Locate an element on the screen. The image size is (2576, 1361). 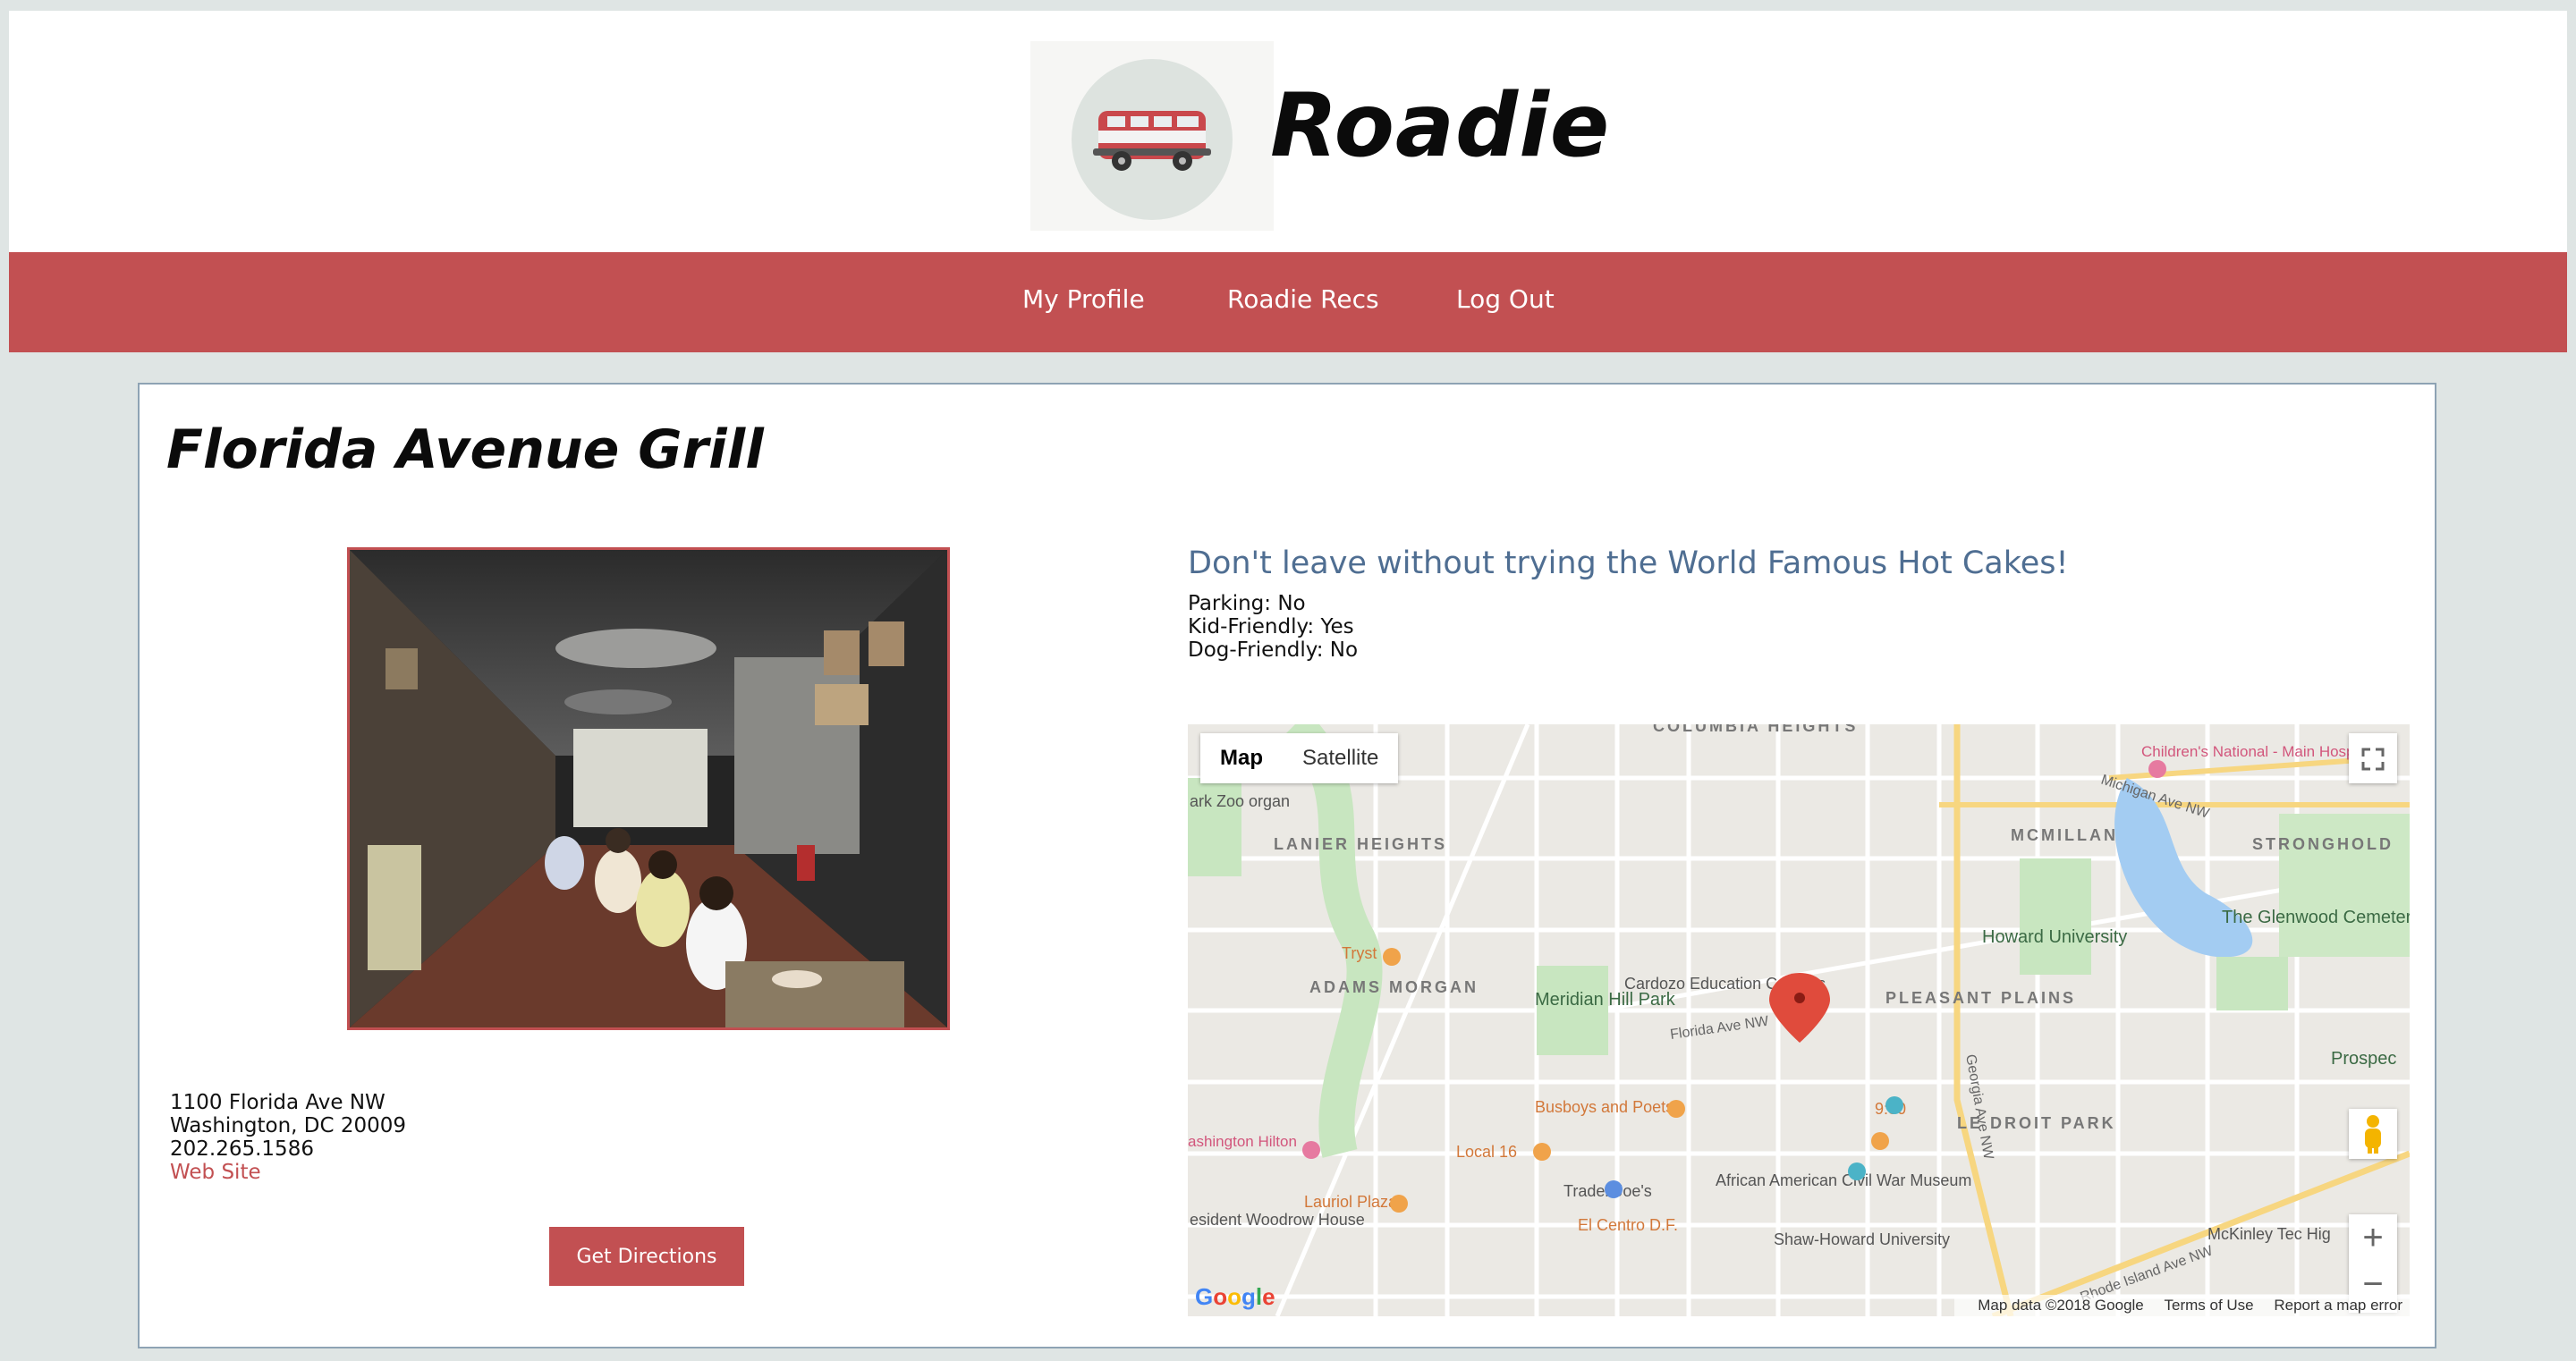
map-type-map: Map is located at coordinates (1241, 758).